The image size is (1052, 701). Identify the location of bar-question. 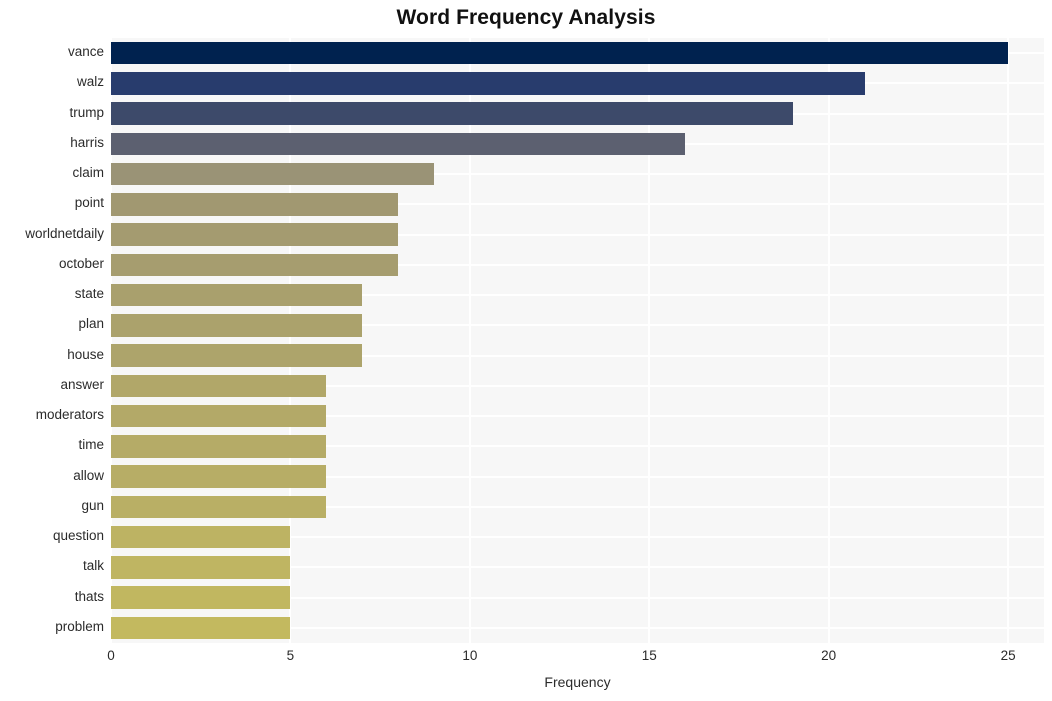
(201, 537).